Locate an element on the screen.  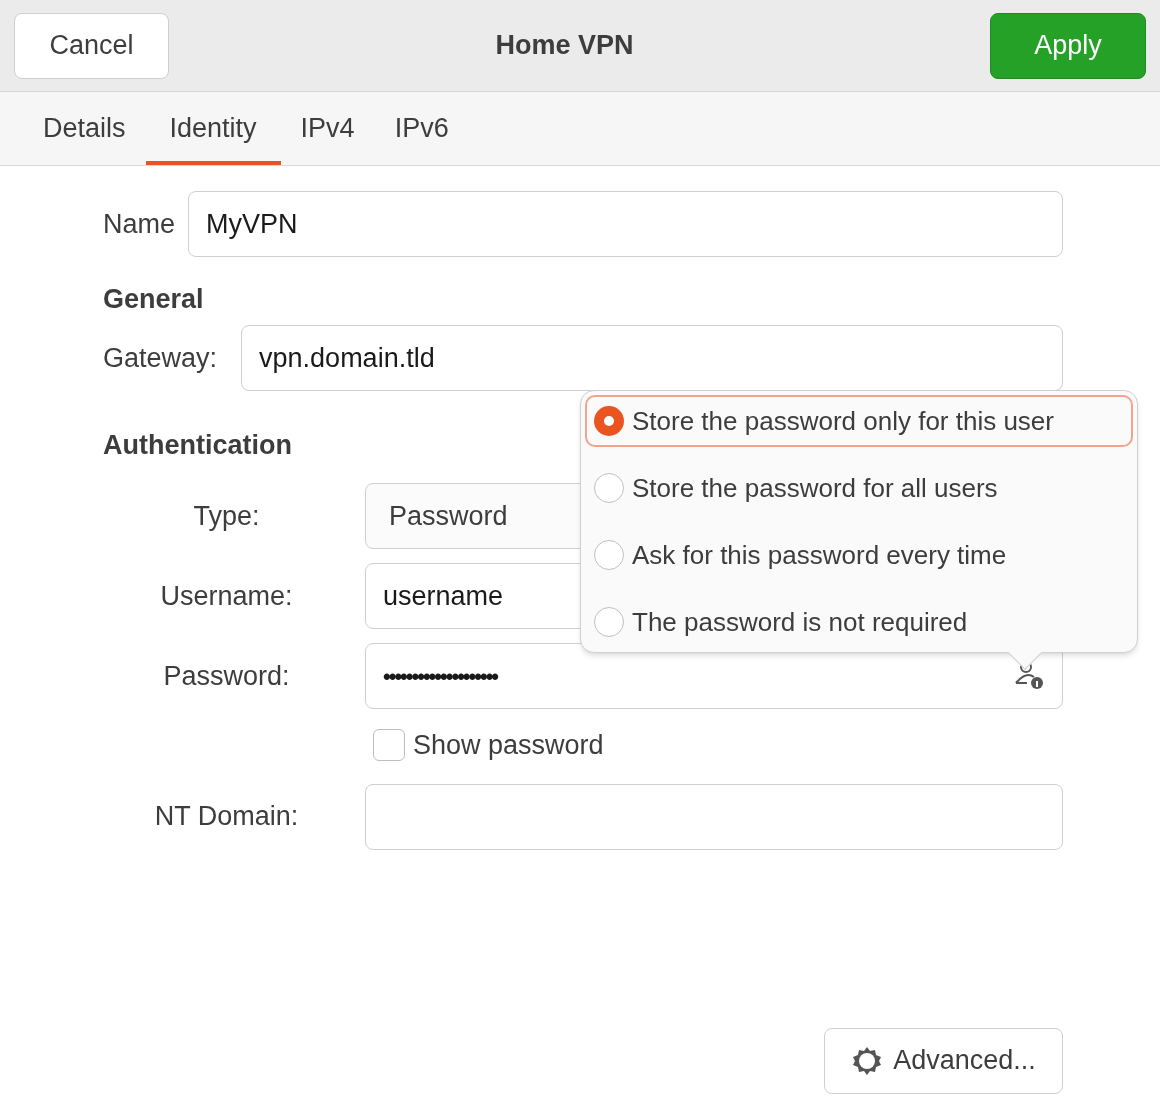
tab: IPv4 is located at coordinates (327, 128).